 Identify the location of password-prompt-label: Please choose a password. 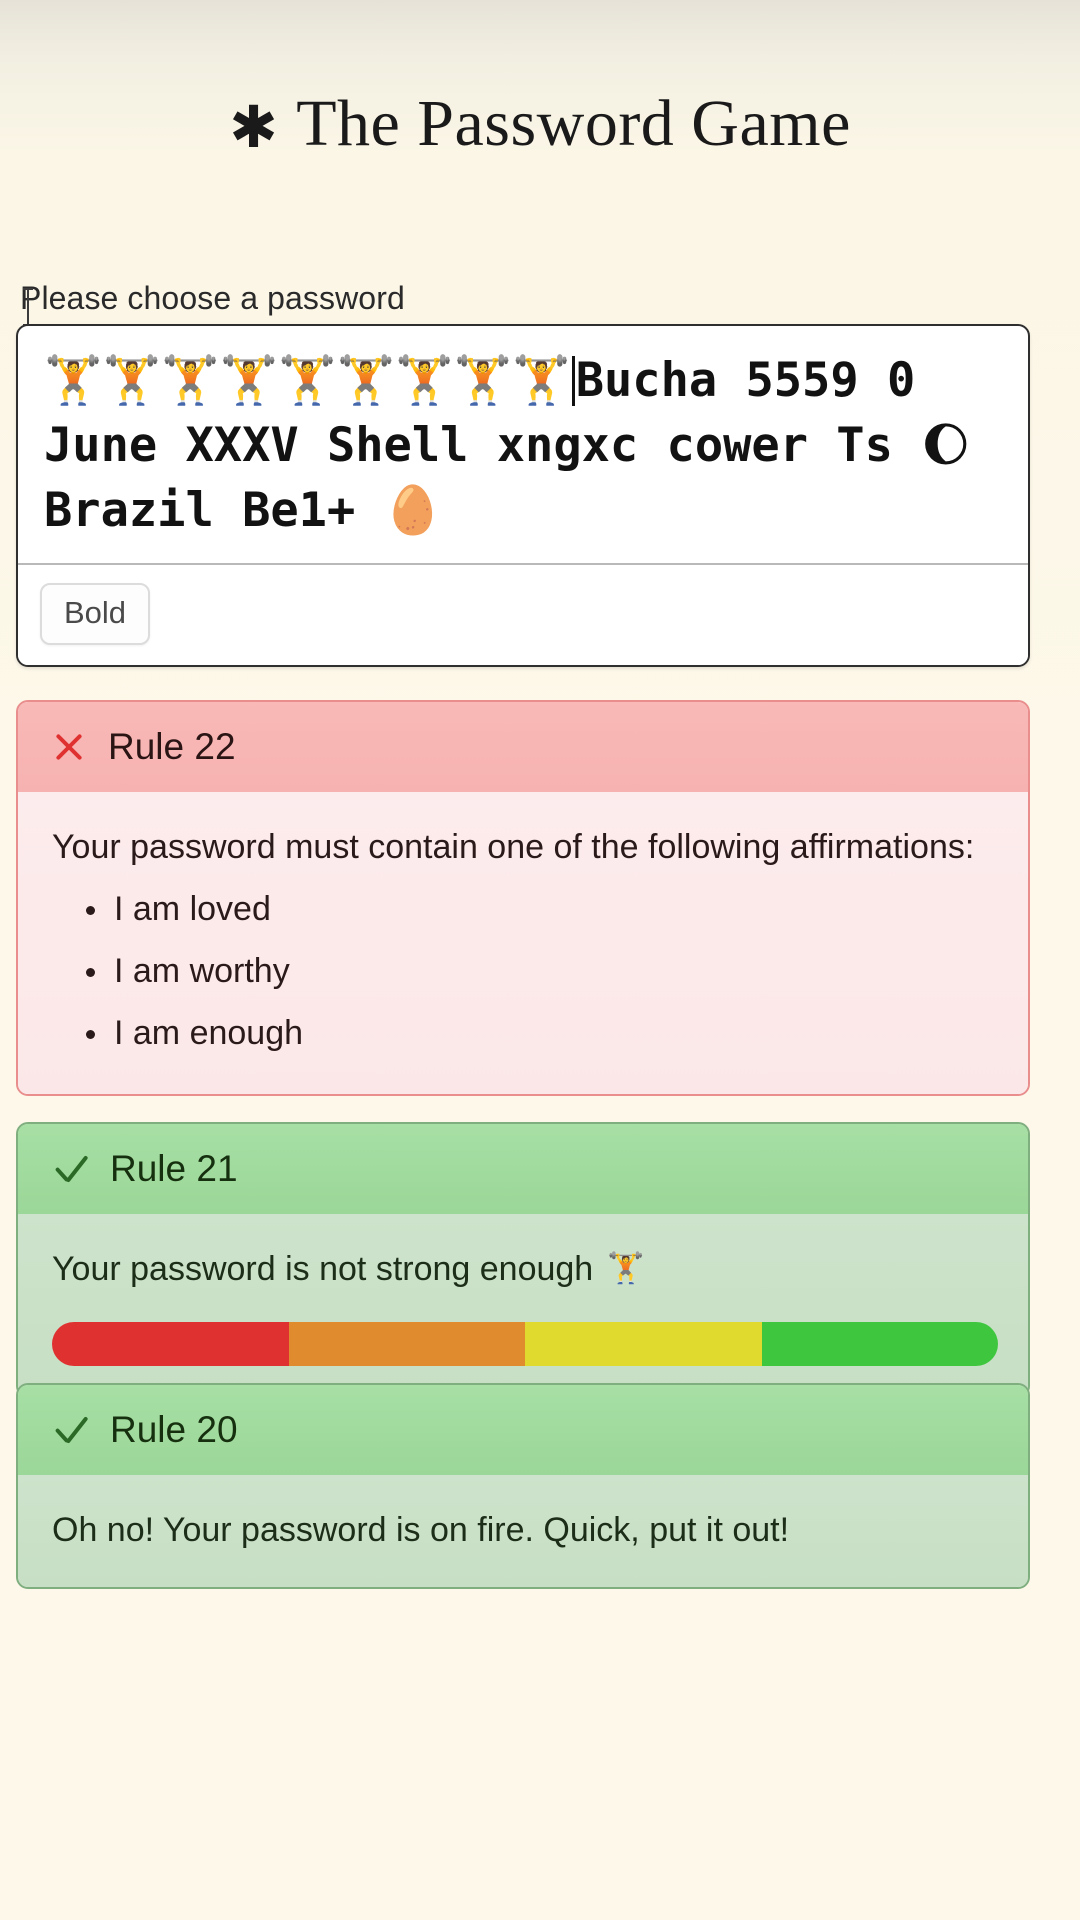
(212, 298).